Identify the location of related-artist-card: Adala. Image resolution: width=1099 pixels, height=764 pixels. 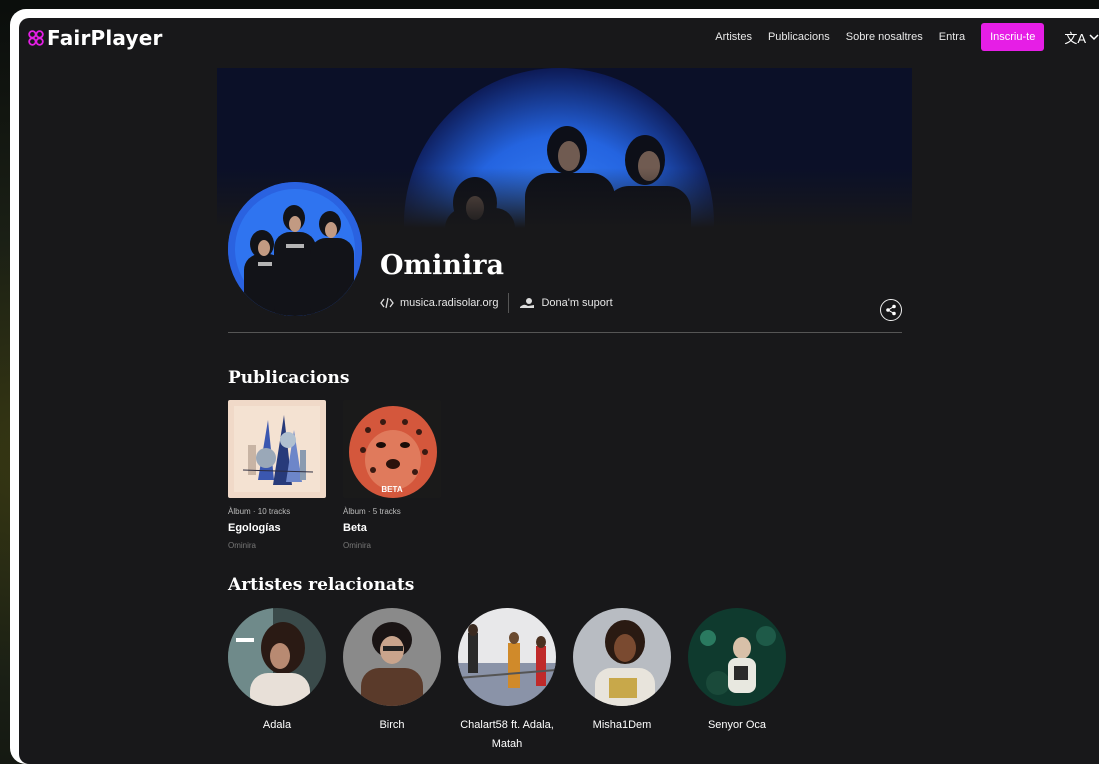
(277, 671).